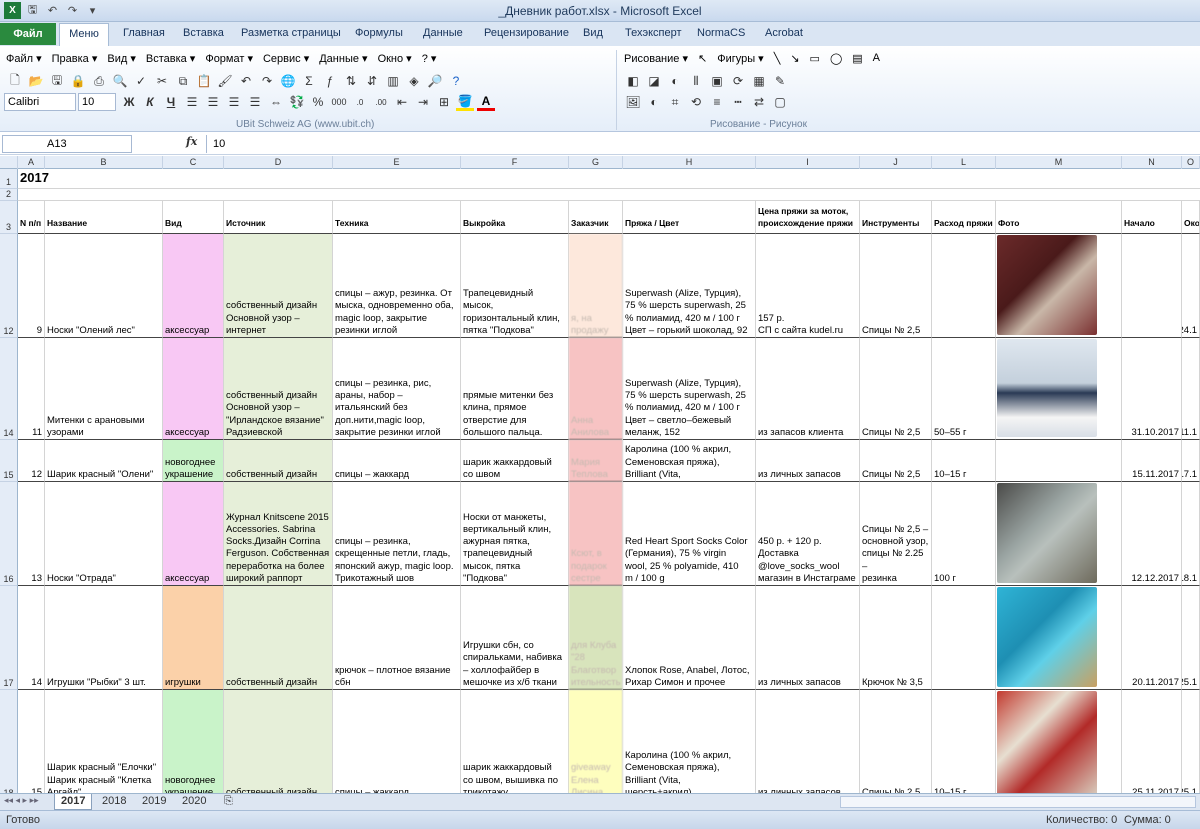 This screenshot has width=1200, height=829. I want to click on menu-shapes: Фигуры ▾, so click(740, 58).